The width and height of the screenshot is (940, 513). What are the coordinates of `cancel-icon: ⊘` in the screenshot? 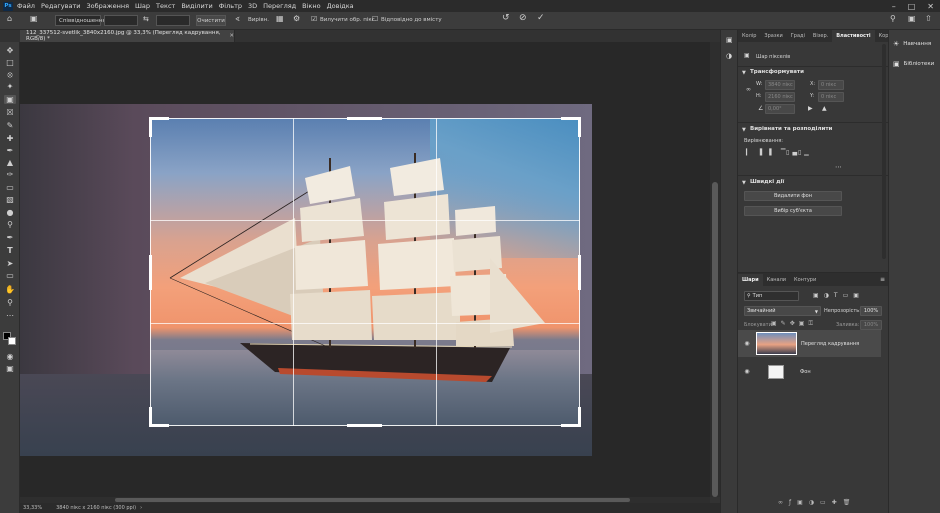 It's located at (523, 18).